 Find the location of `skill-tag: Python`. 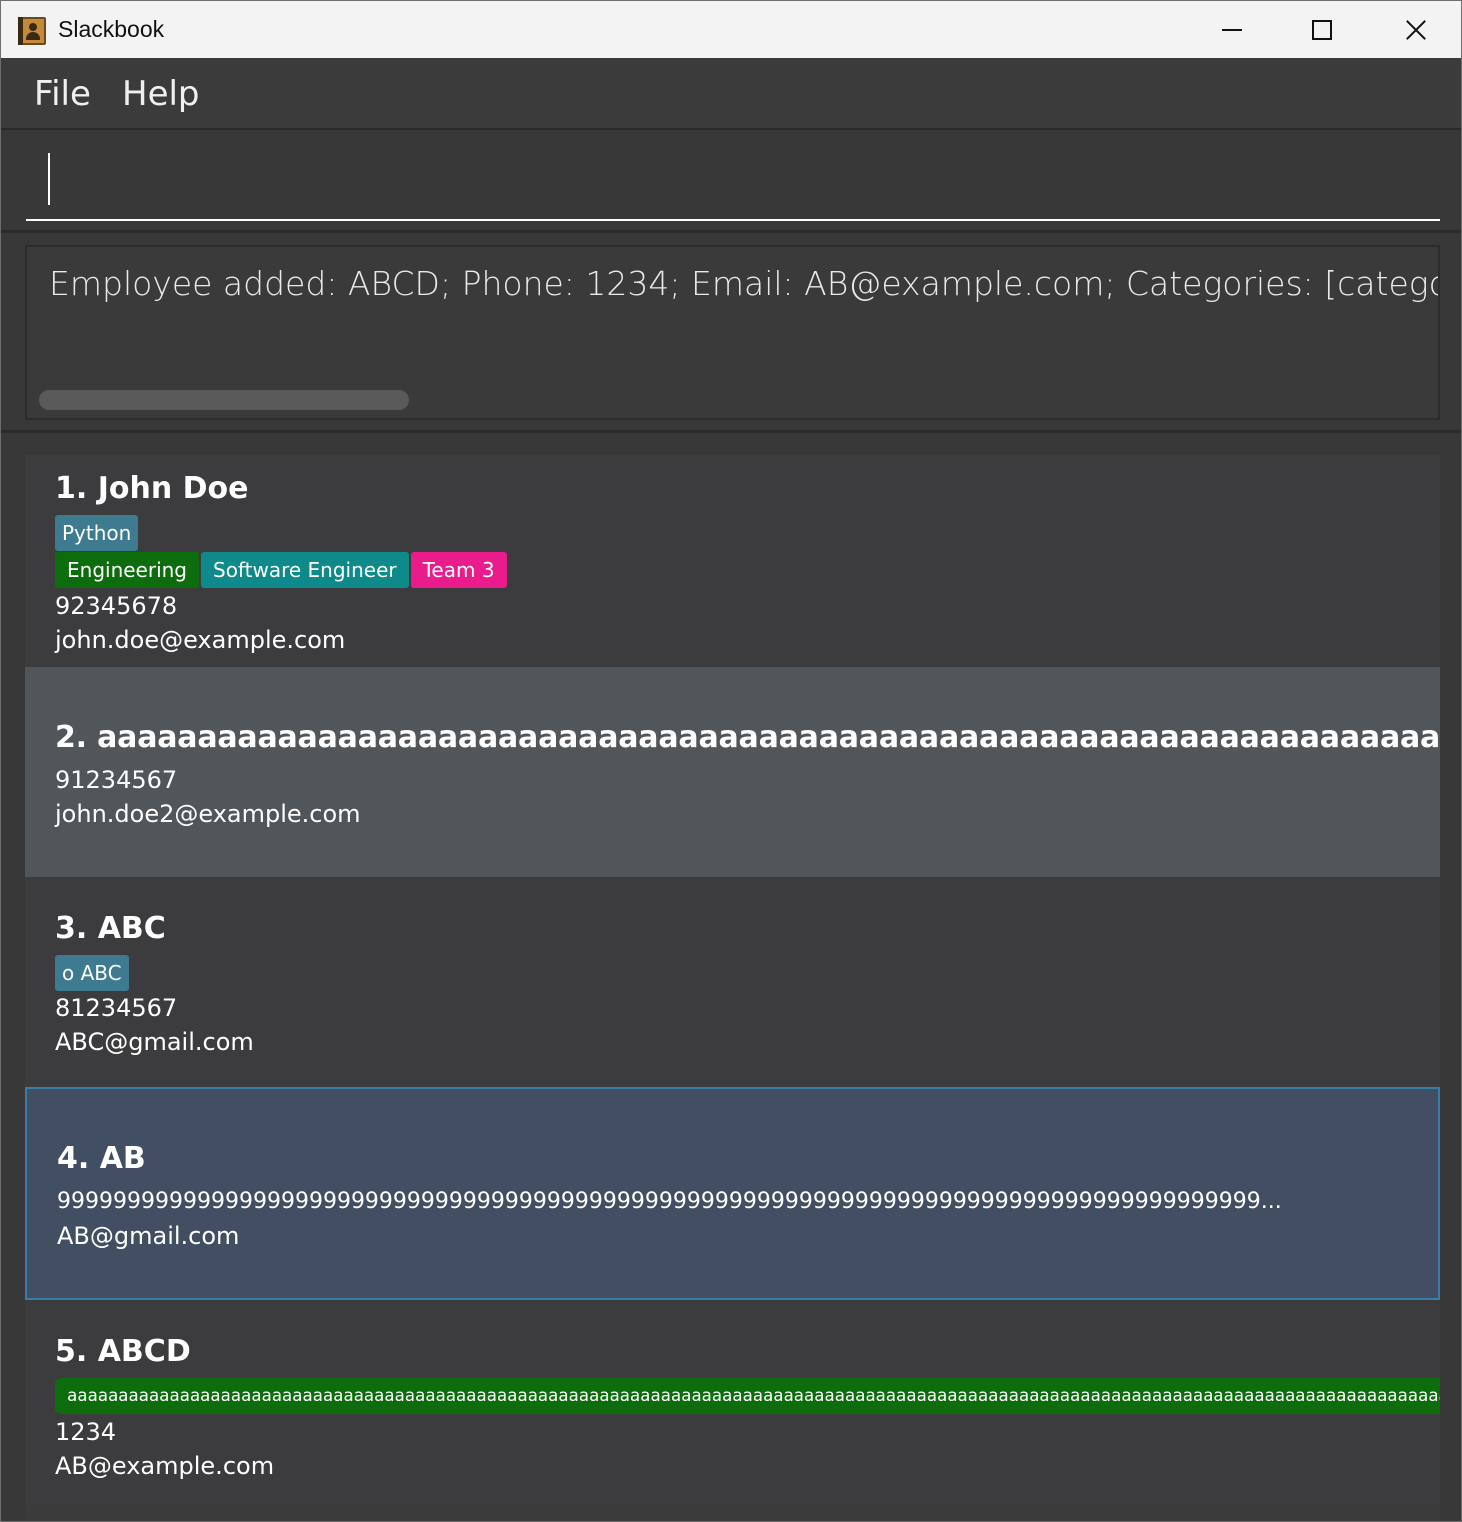

skill-tag: Python is located at coordinates (97, 533).